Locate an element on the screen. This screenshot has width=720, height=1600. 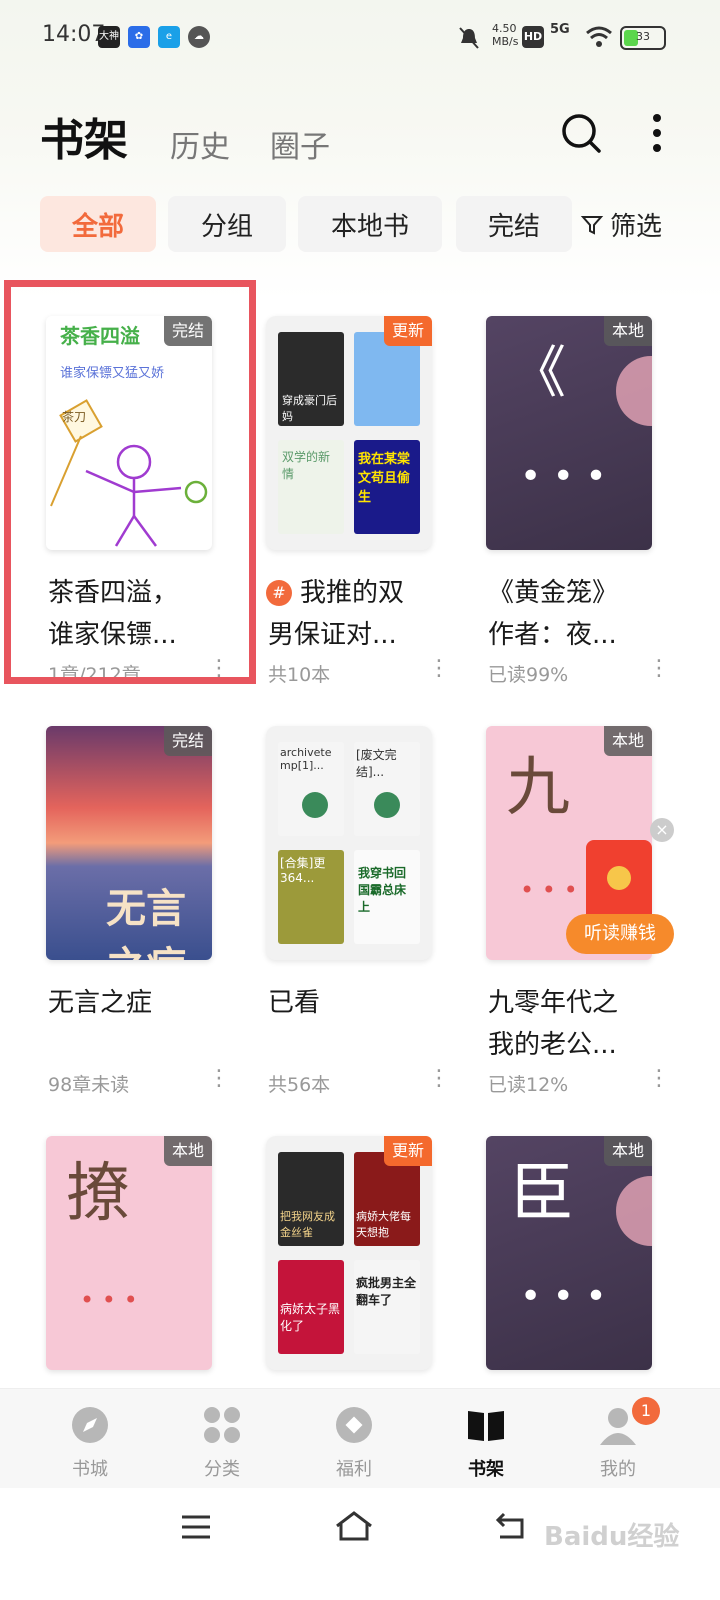
group-count: 共10本 is located at coordinates (299, 675).